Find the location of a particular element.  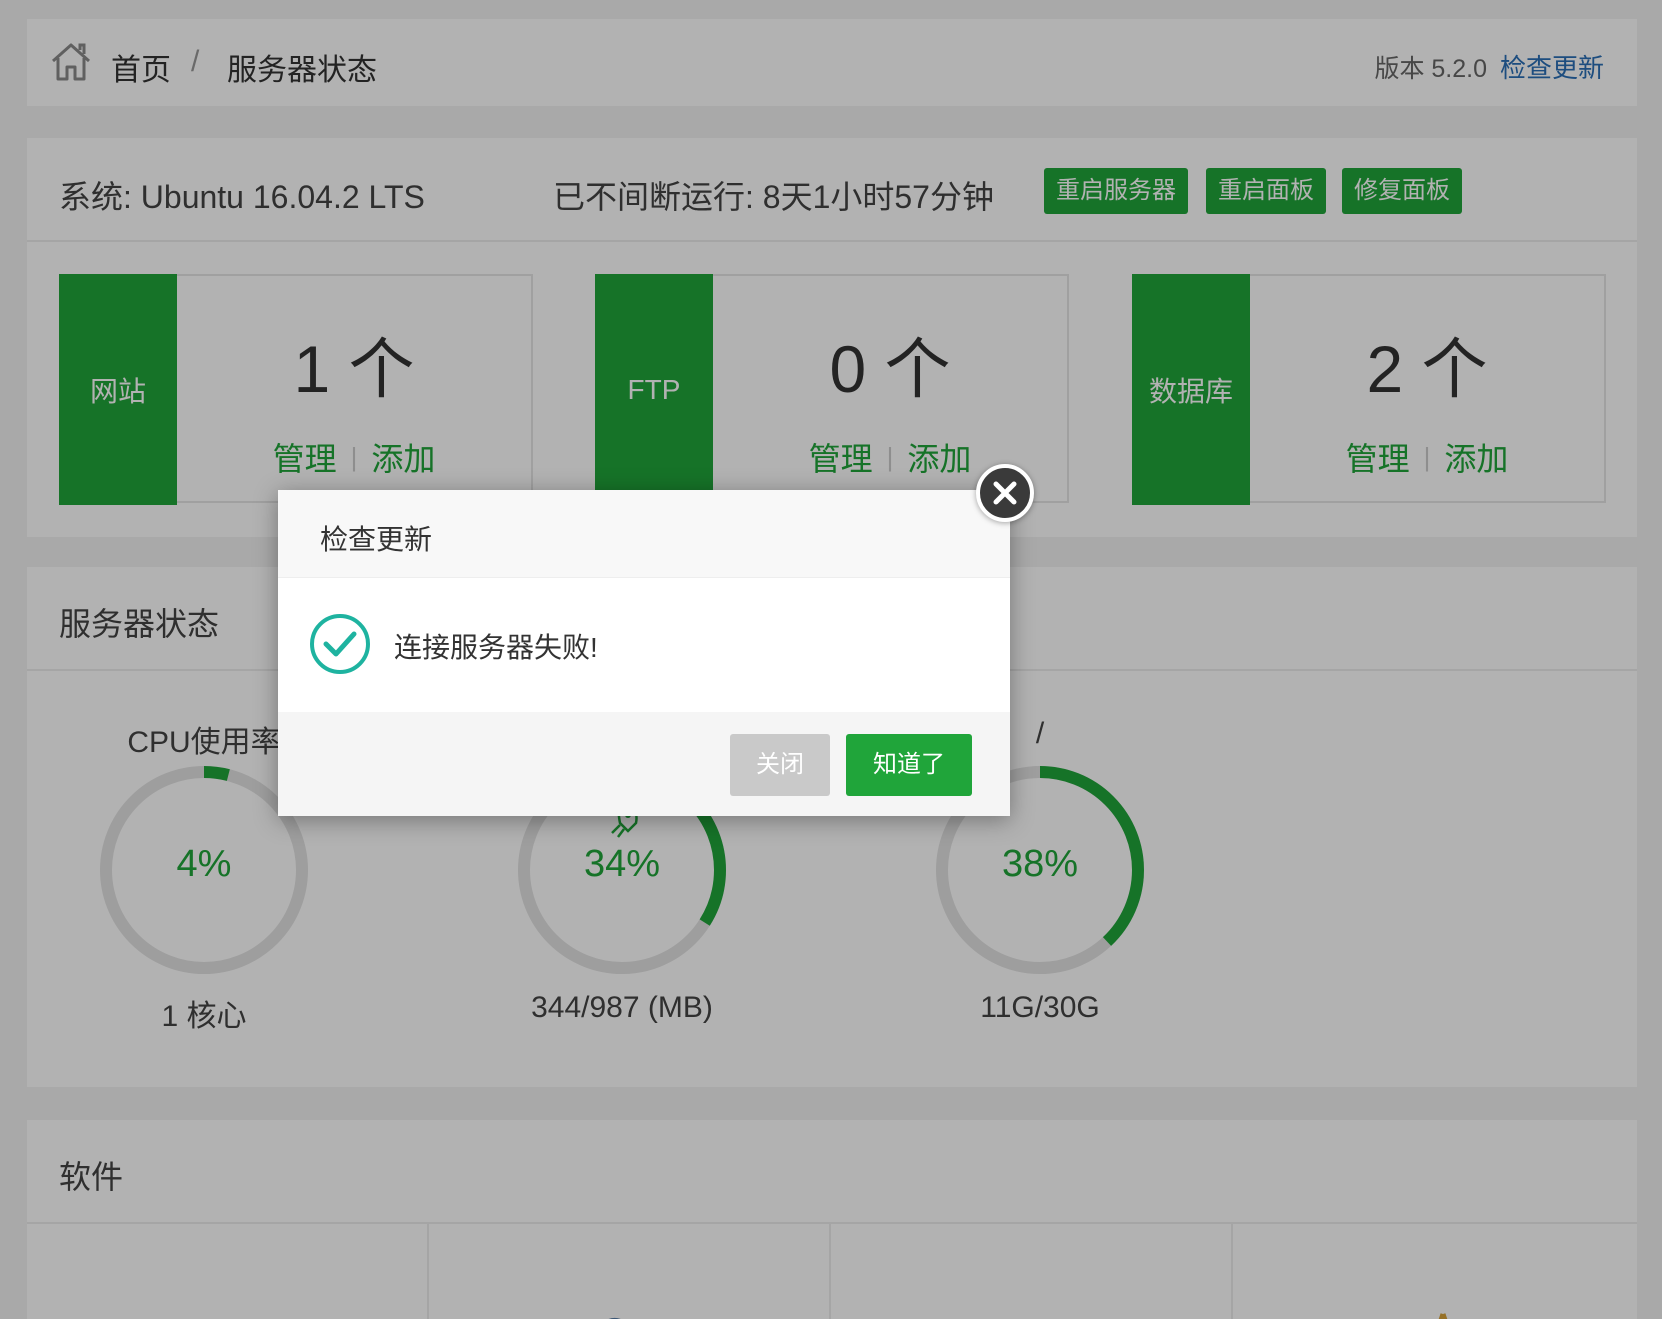

success-check-icon is located at coordinates (340, 644).